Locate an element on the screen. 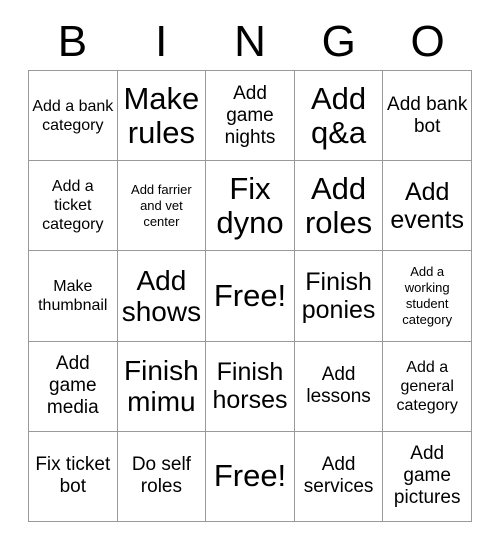  bingo-cell: Add a ticket category is located at coordinates (73, 206).